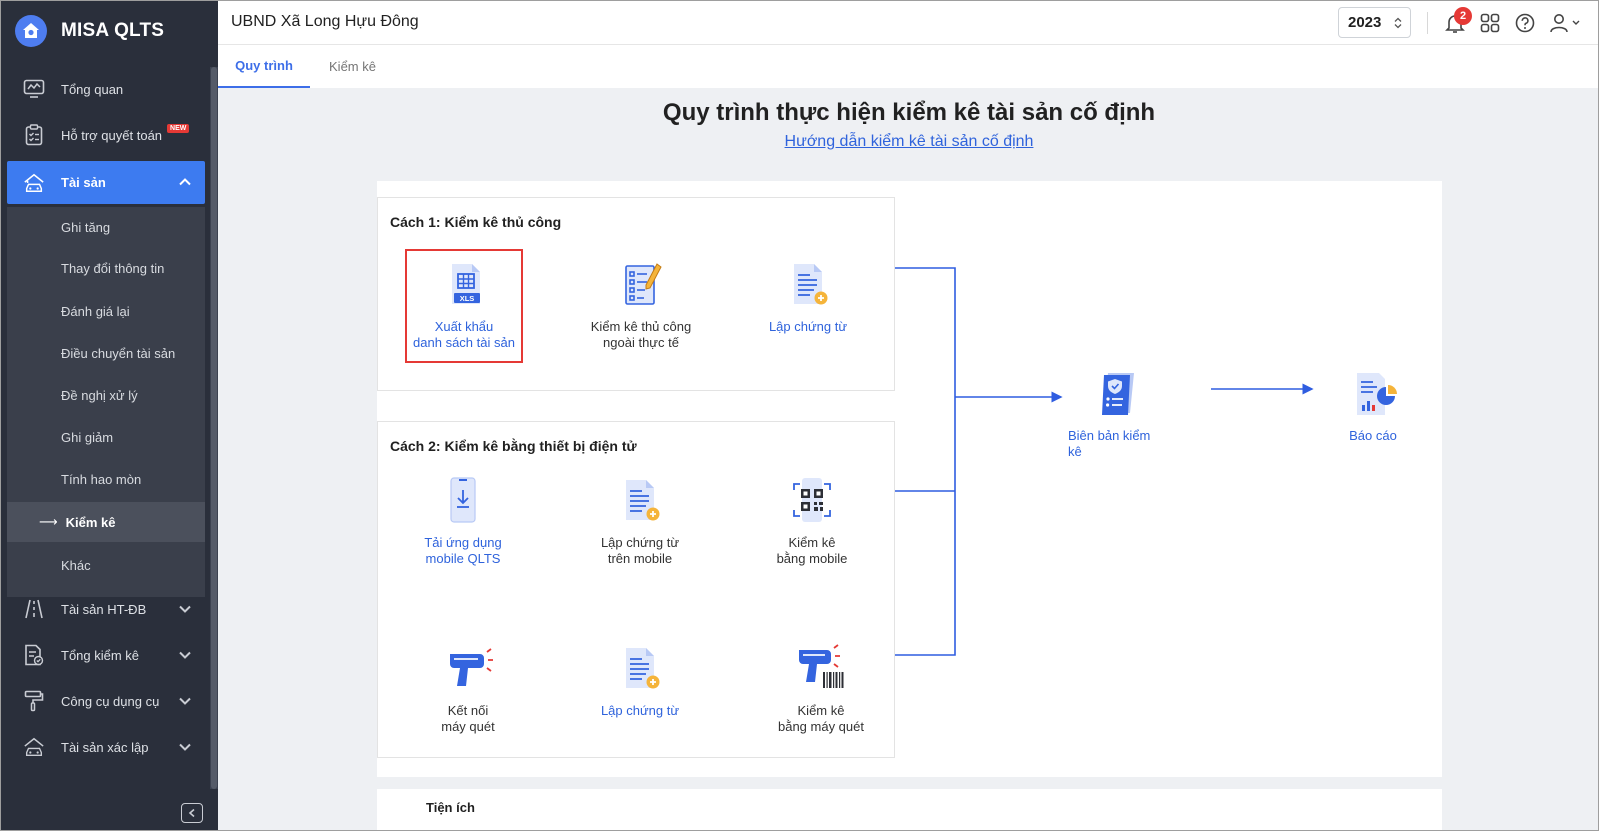 The width and height of the screenshot is (1599, 831). What do you see at coordinates (214, 428) in the screenshot?
I see `sidebar-scrollbar-thumb` at bounding box center [214, 428].